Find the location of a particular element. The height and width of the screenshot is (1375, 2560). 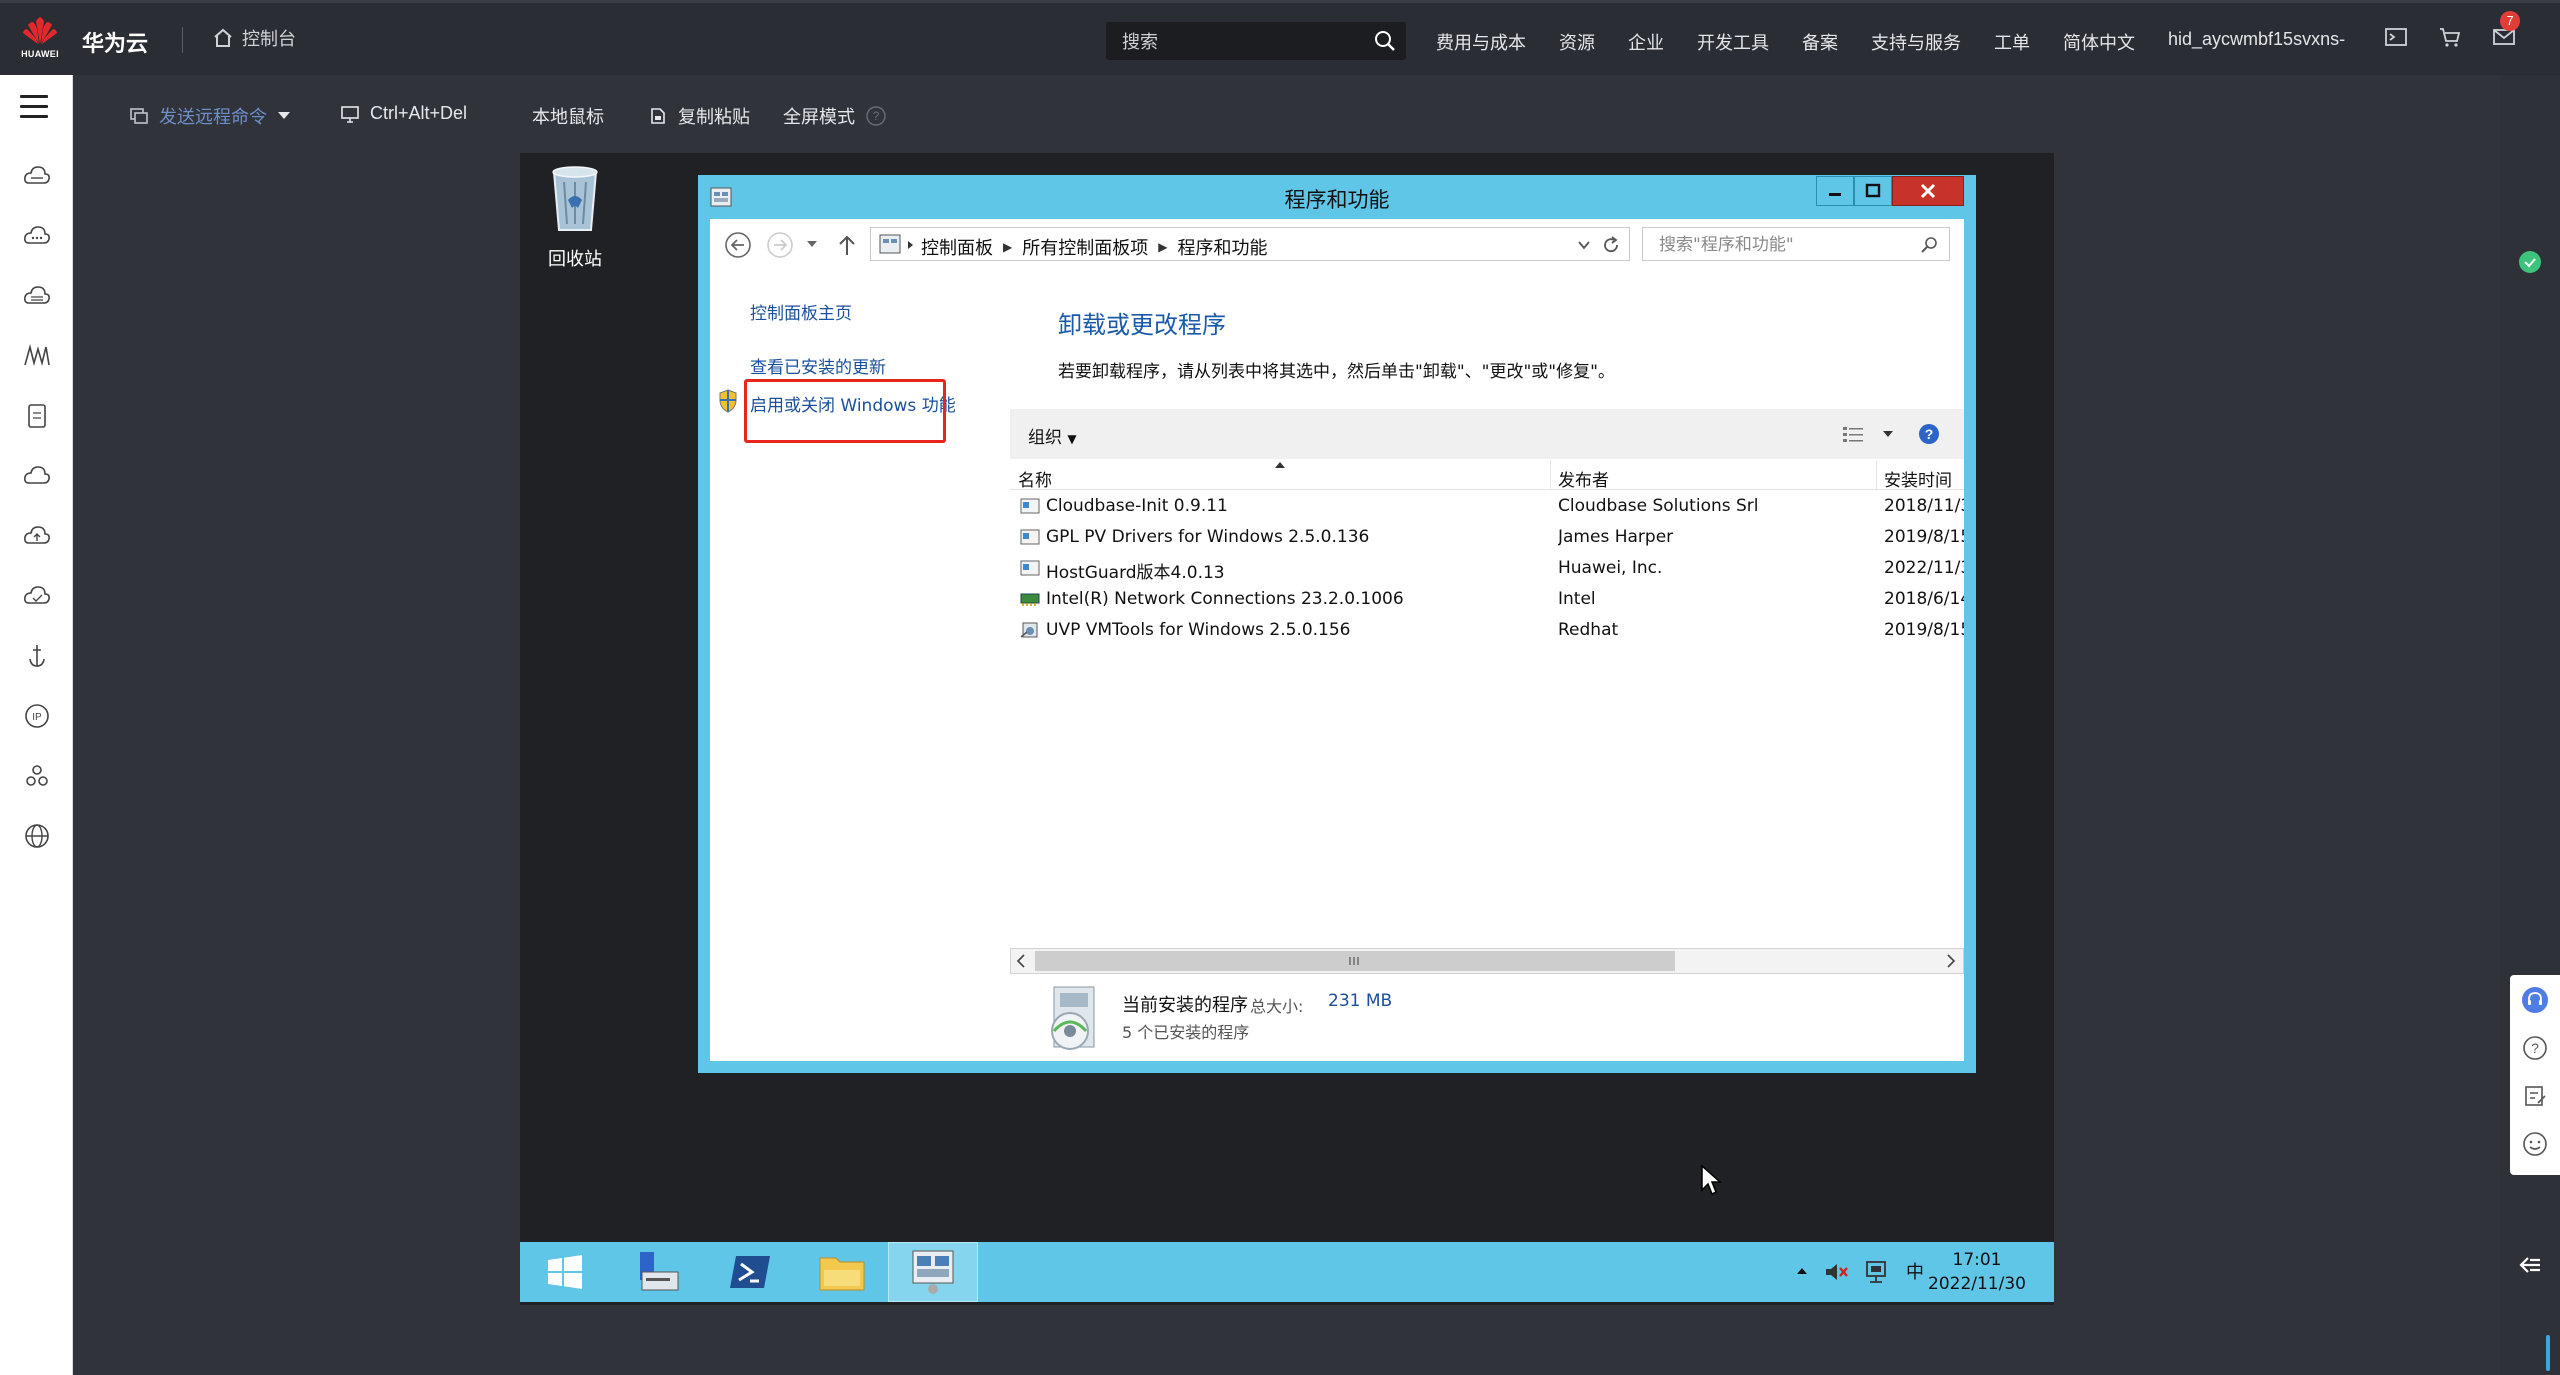

nav-cost: 费用与成本 is located at coordinates (1481, 42).